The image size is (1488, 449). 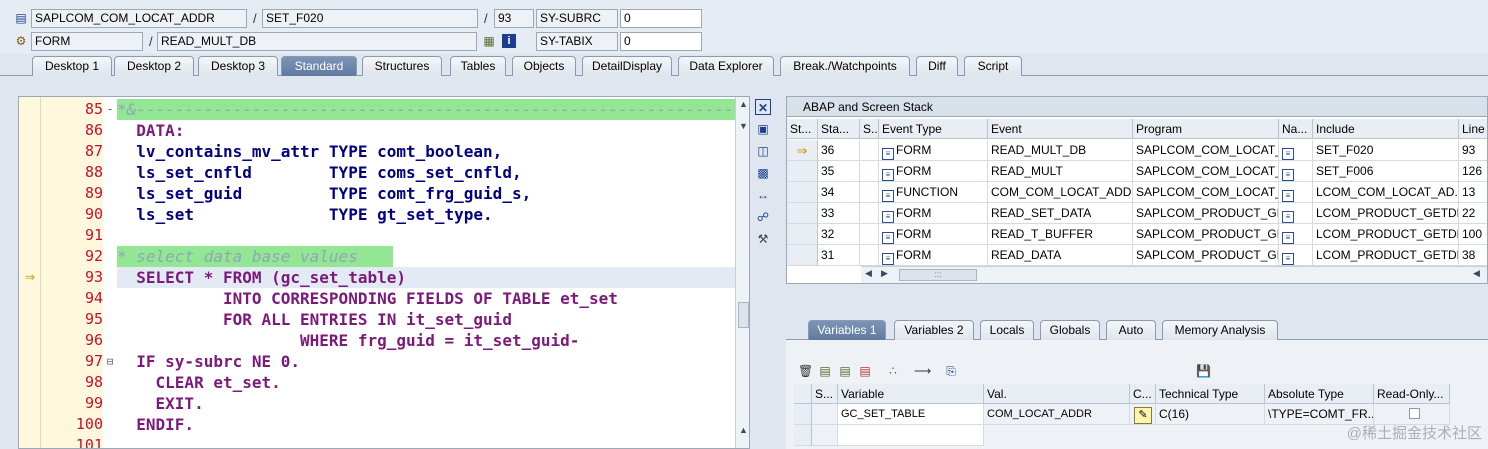 I want to click on tab-data-explorer: Data Explorer, so click(x=726, y=66).